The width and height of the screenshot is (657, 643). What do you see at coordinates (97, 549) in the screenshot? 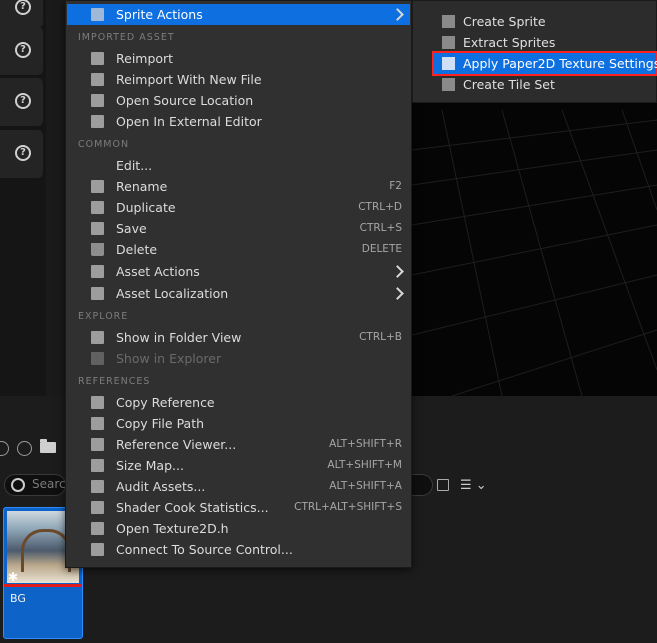
I see `source-control-icon` at bounding box center [97, 549].